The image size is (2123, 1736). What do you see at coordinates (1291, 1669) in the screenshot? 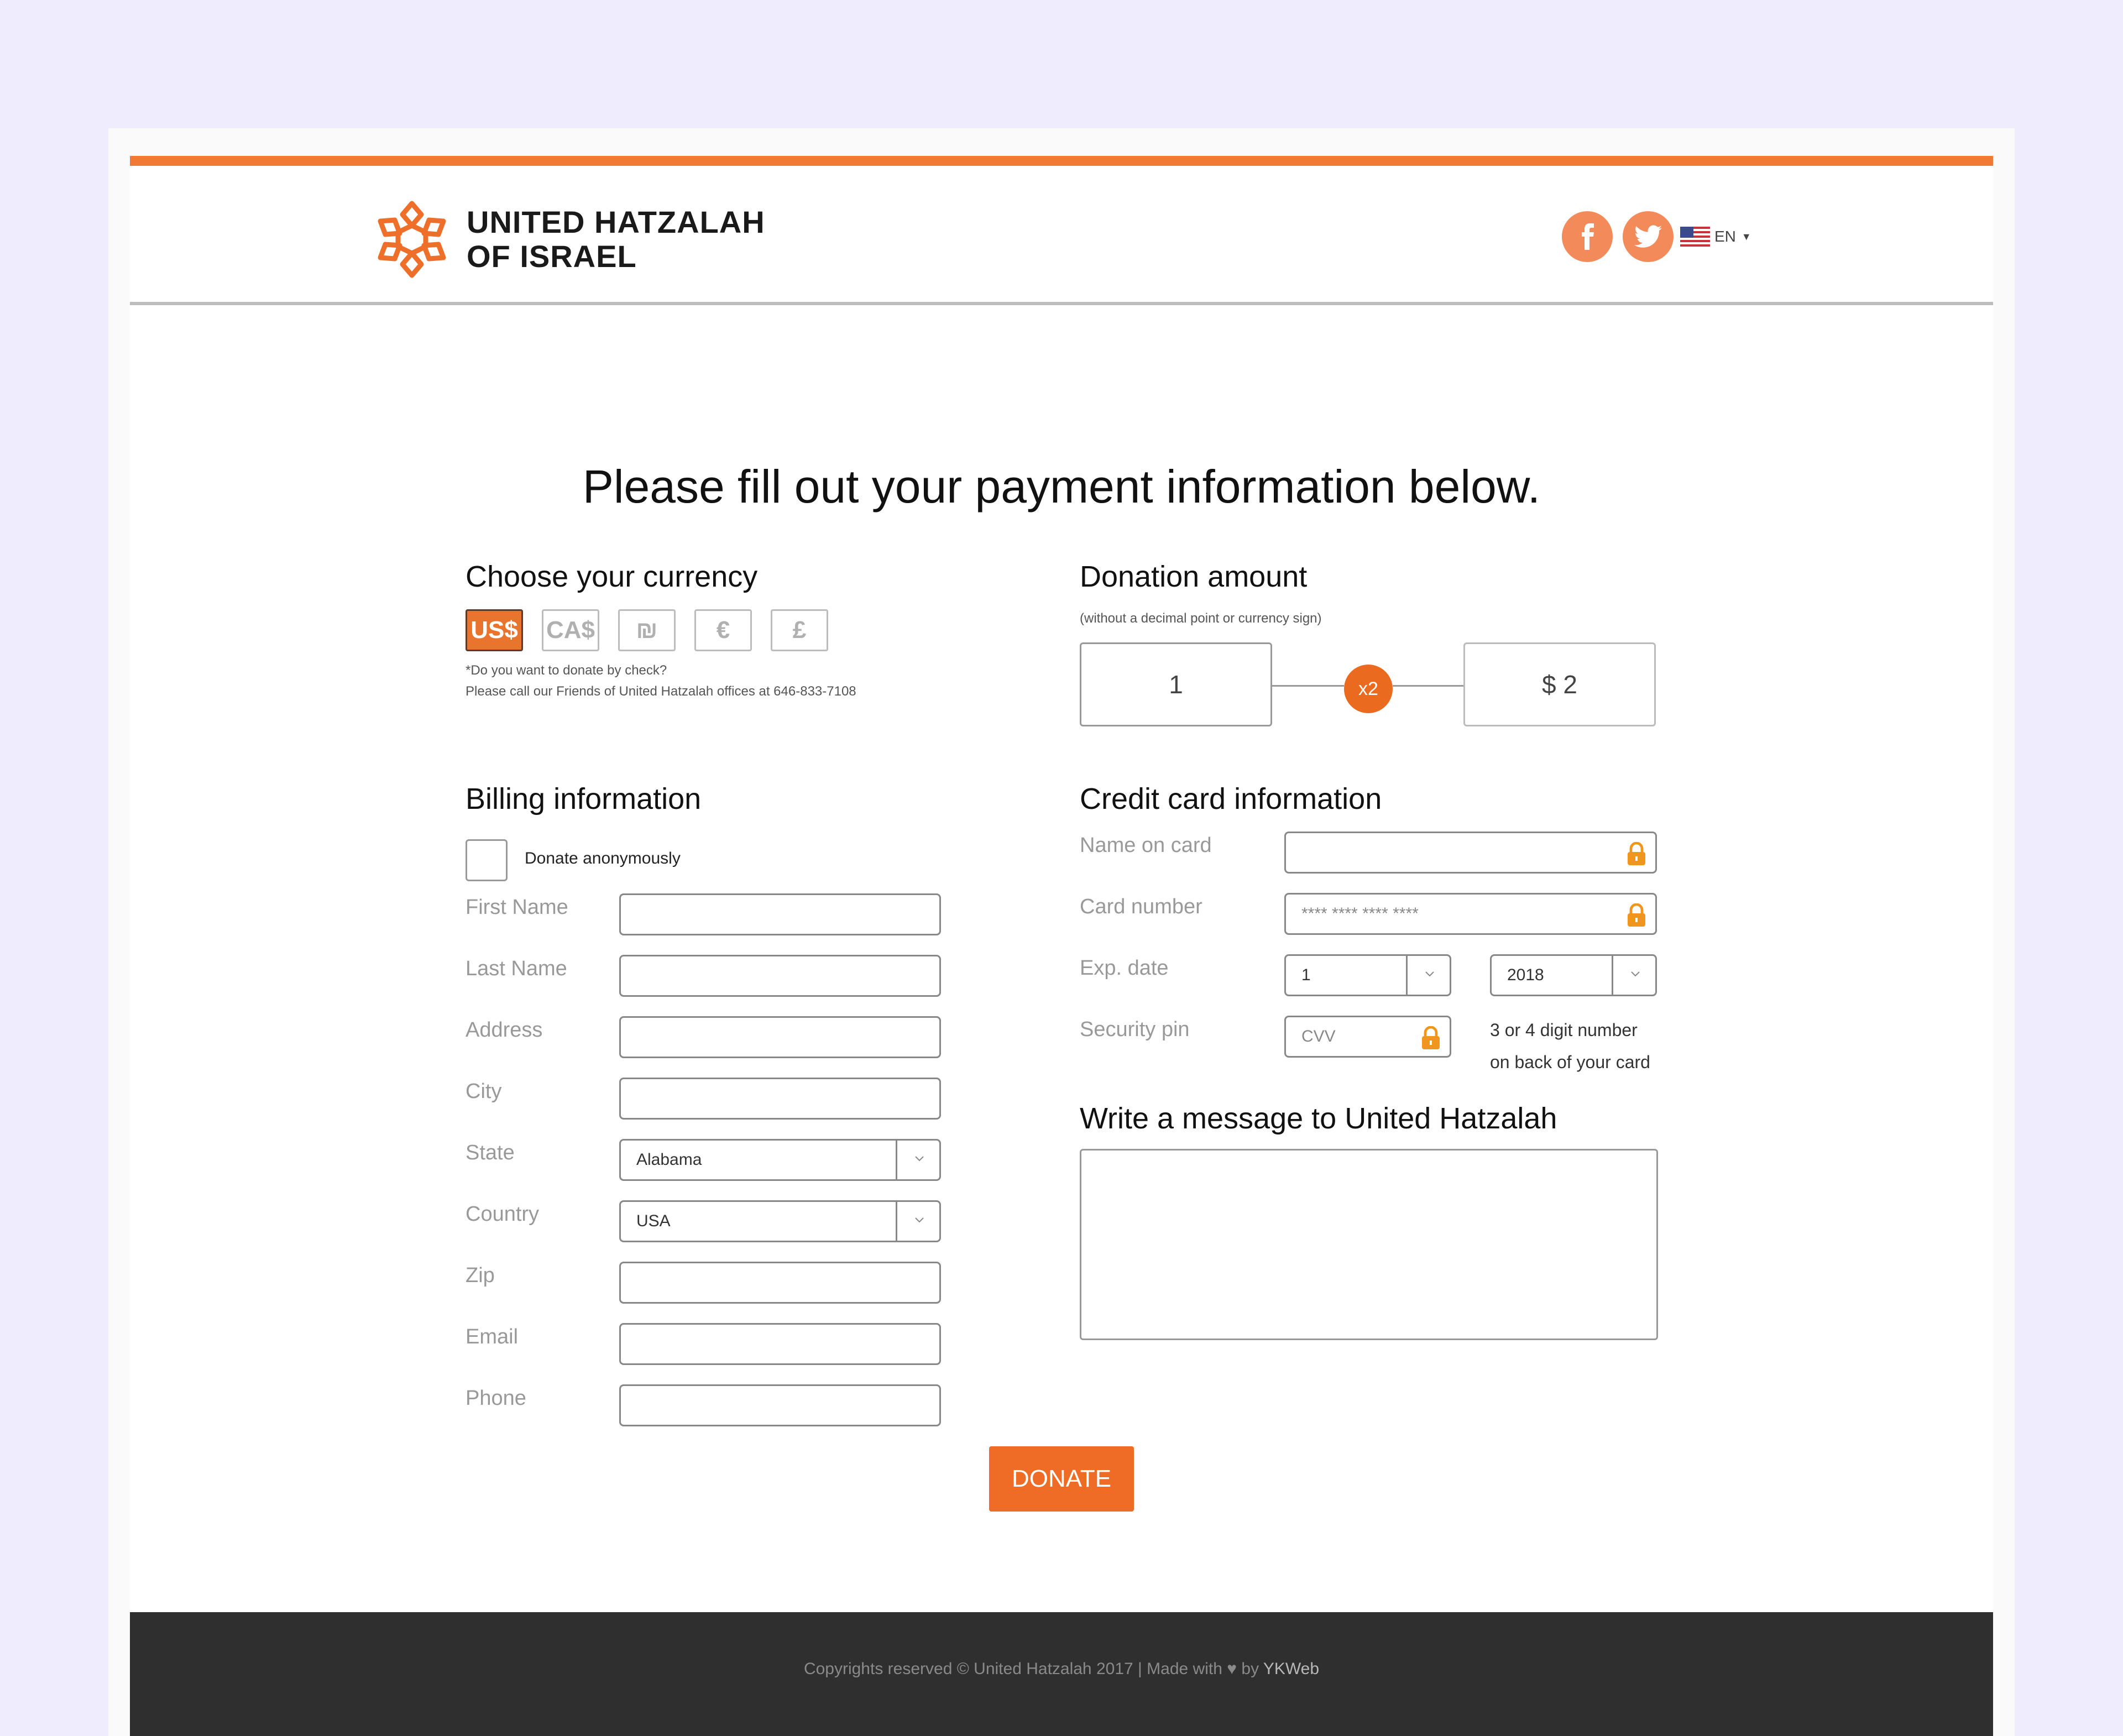
I see `footer-brand-link: YKWeb` at bounding box center [1291, 1669].